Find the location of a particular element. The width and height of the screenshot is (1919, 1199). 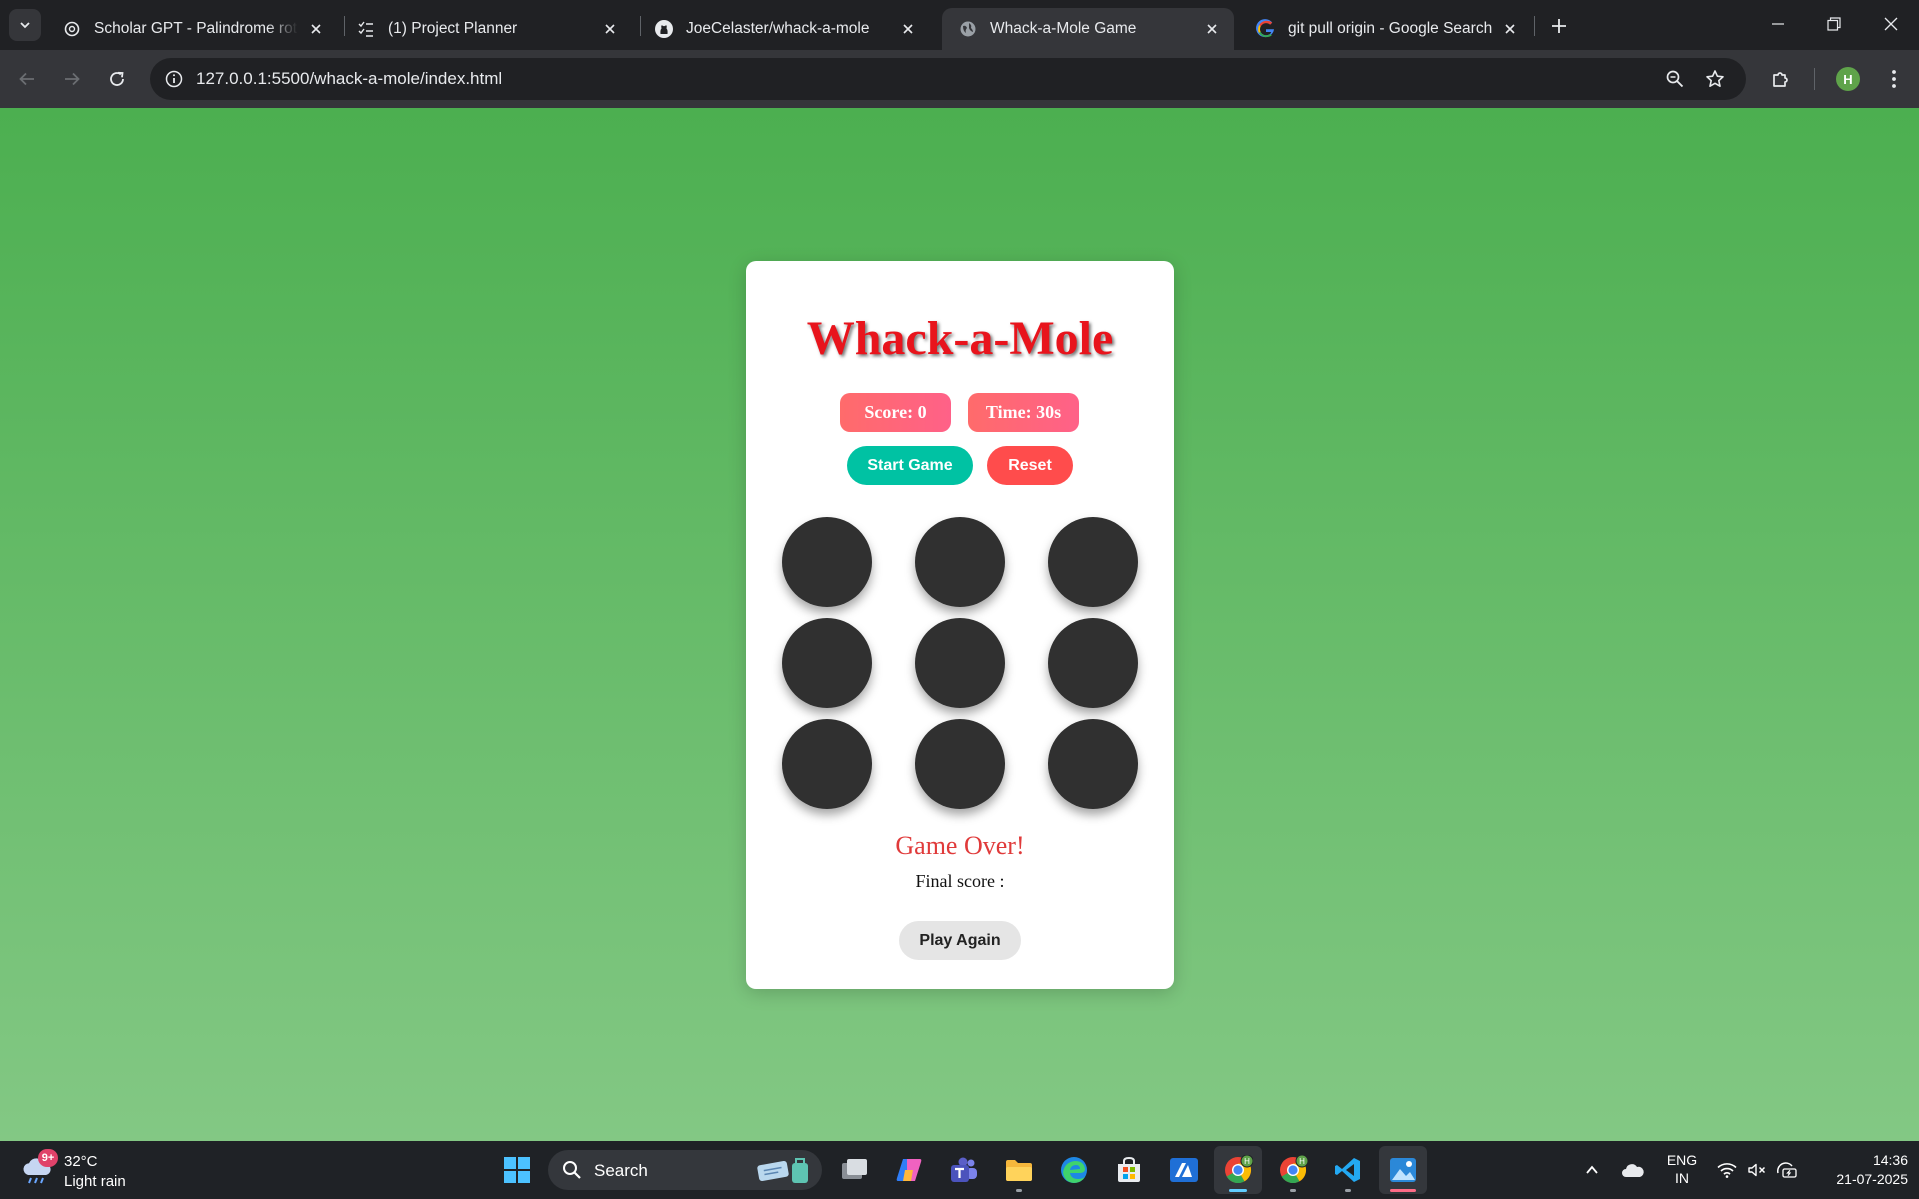

back-button is located at coordinates (27, 79).